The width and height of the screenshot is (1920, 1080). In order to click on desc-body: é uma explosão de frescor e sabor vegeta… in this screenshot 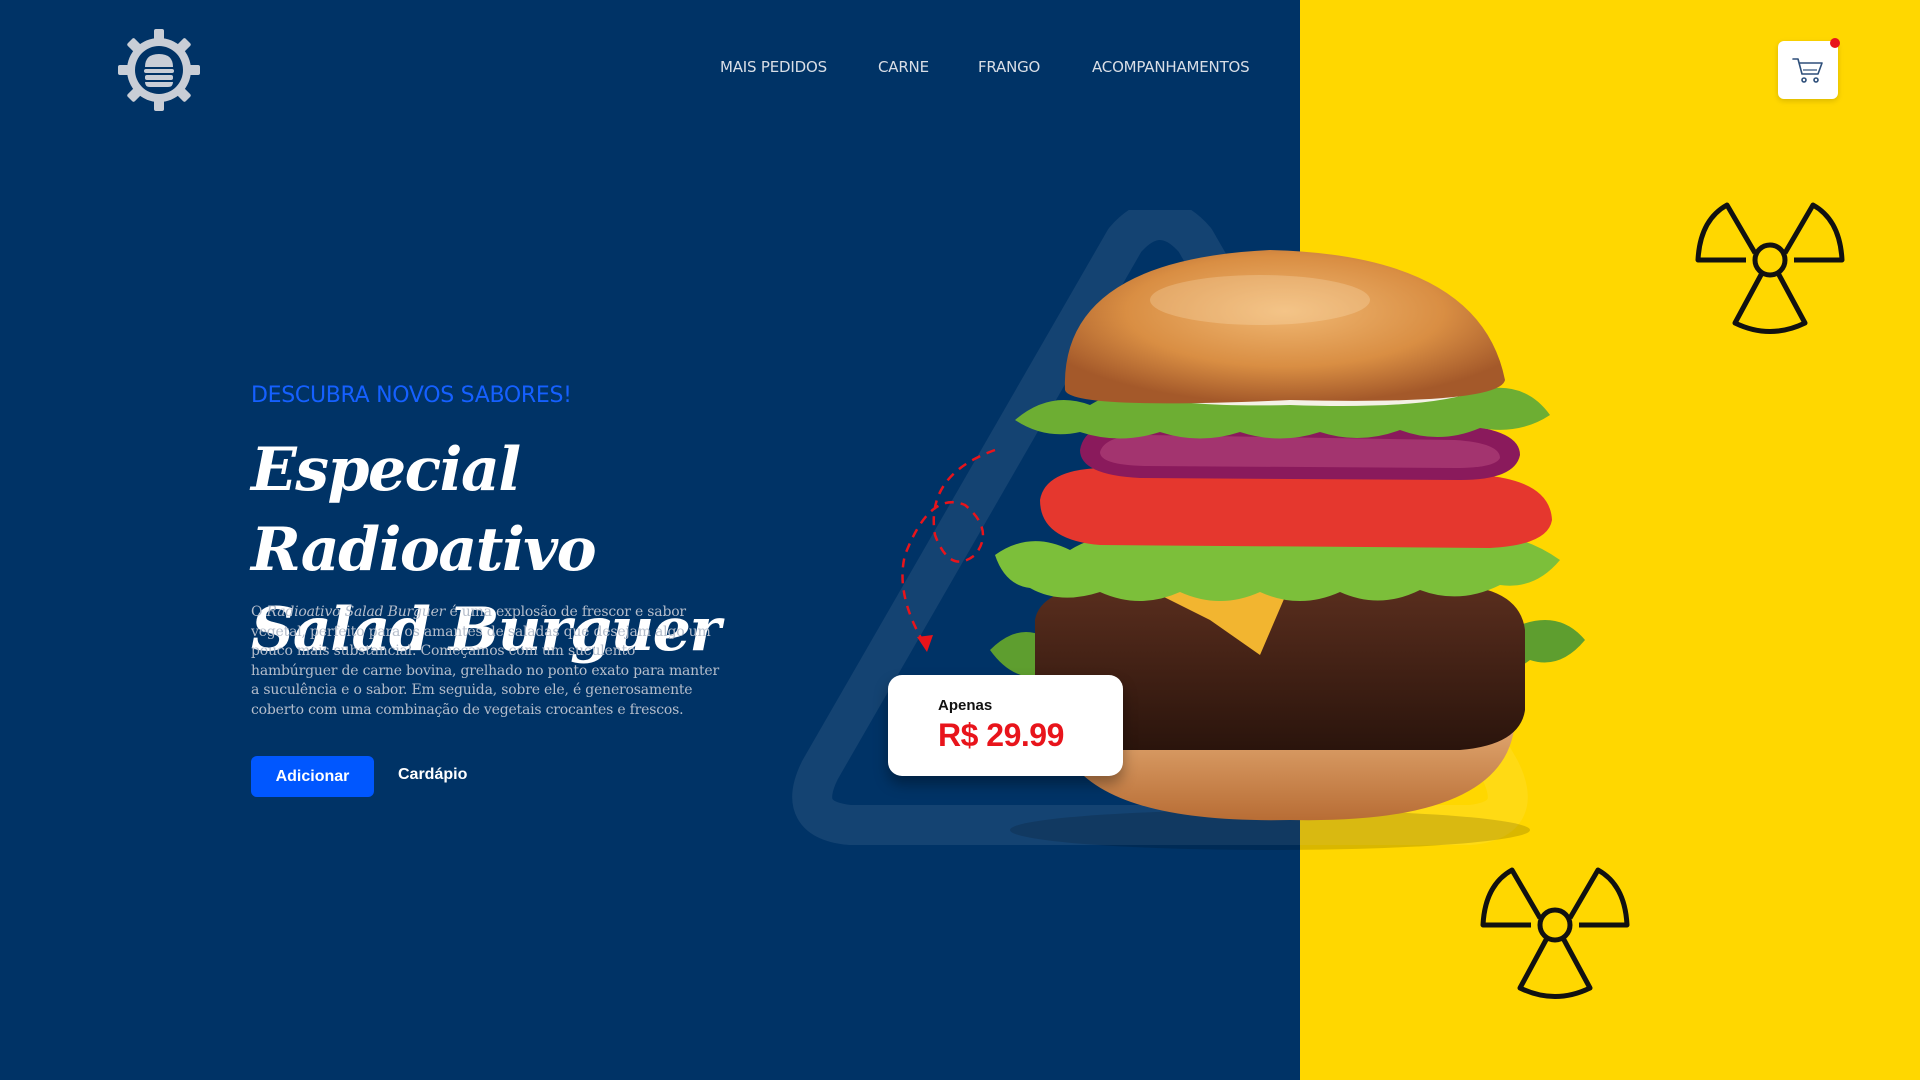, I will do `click(485, 661)`.